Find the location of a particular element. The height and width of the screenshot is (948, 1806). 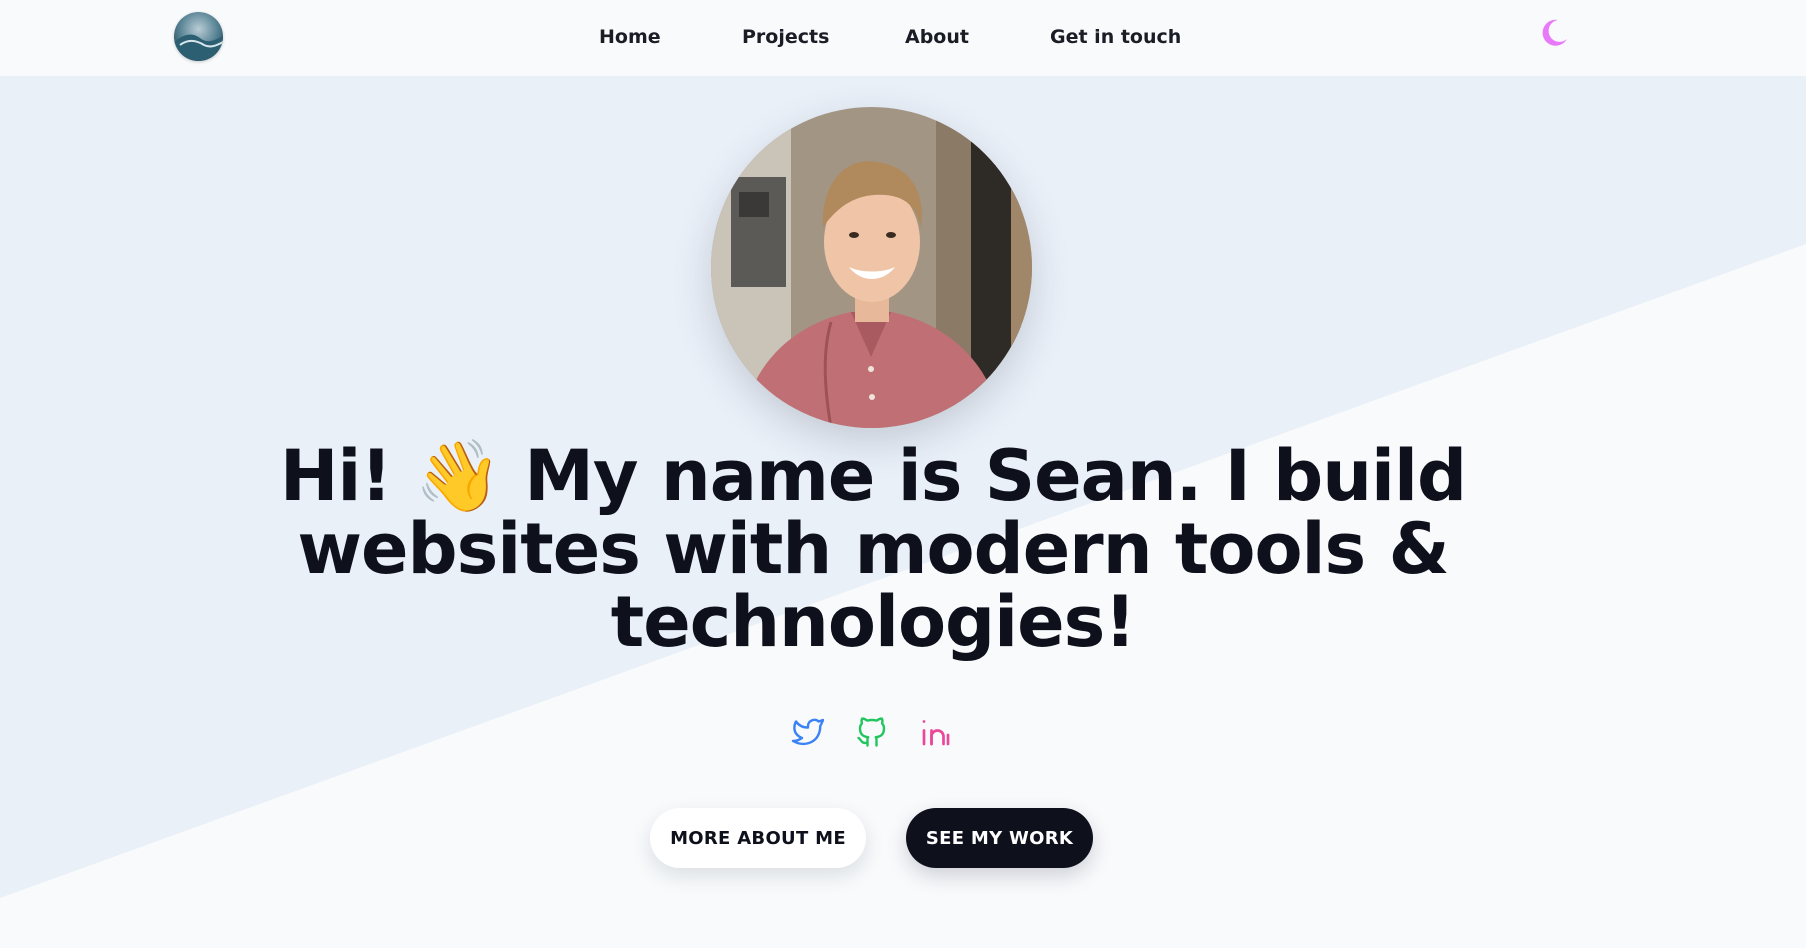

linkedin-link is located at coordinates (936, 732).